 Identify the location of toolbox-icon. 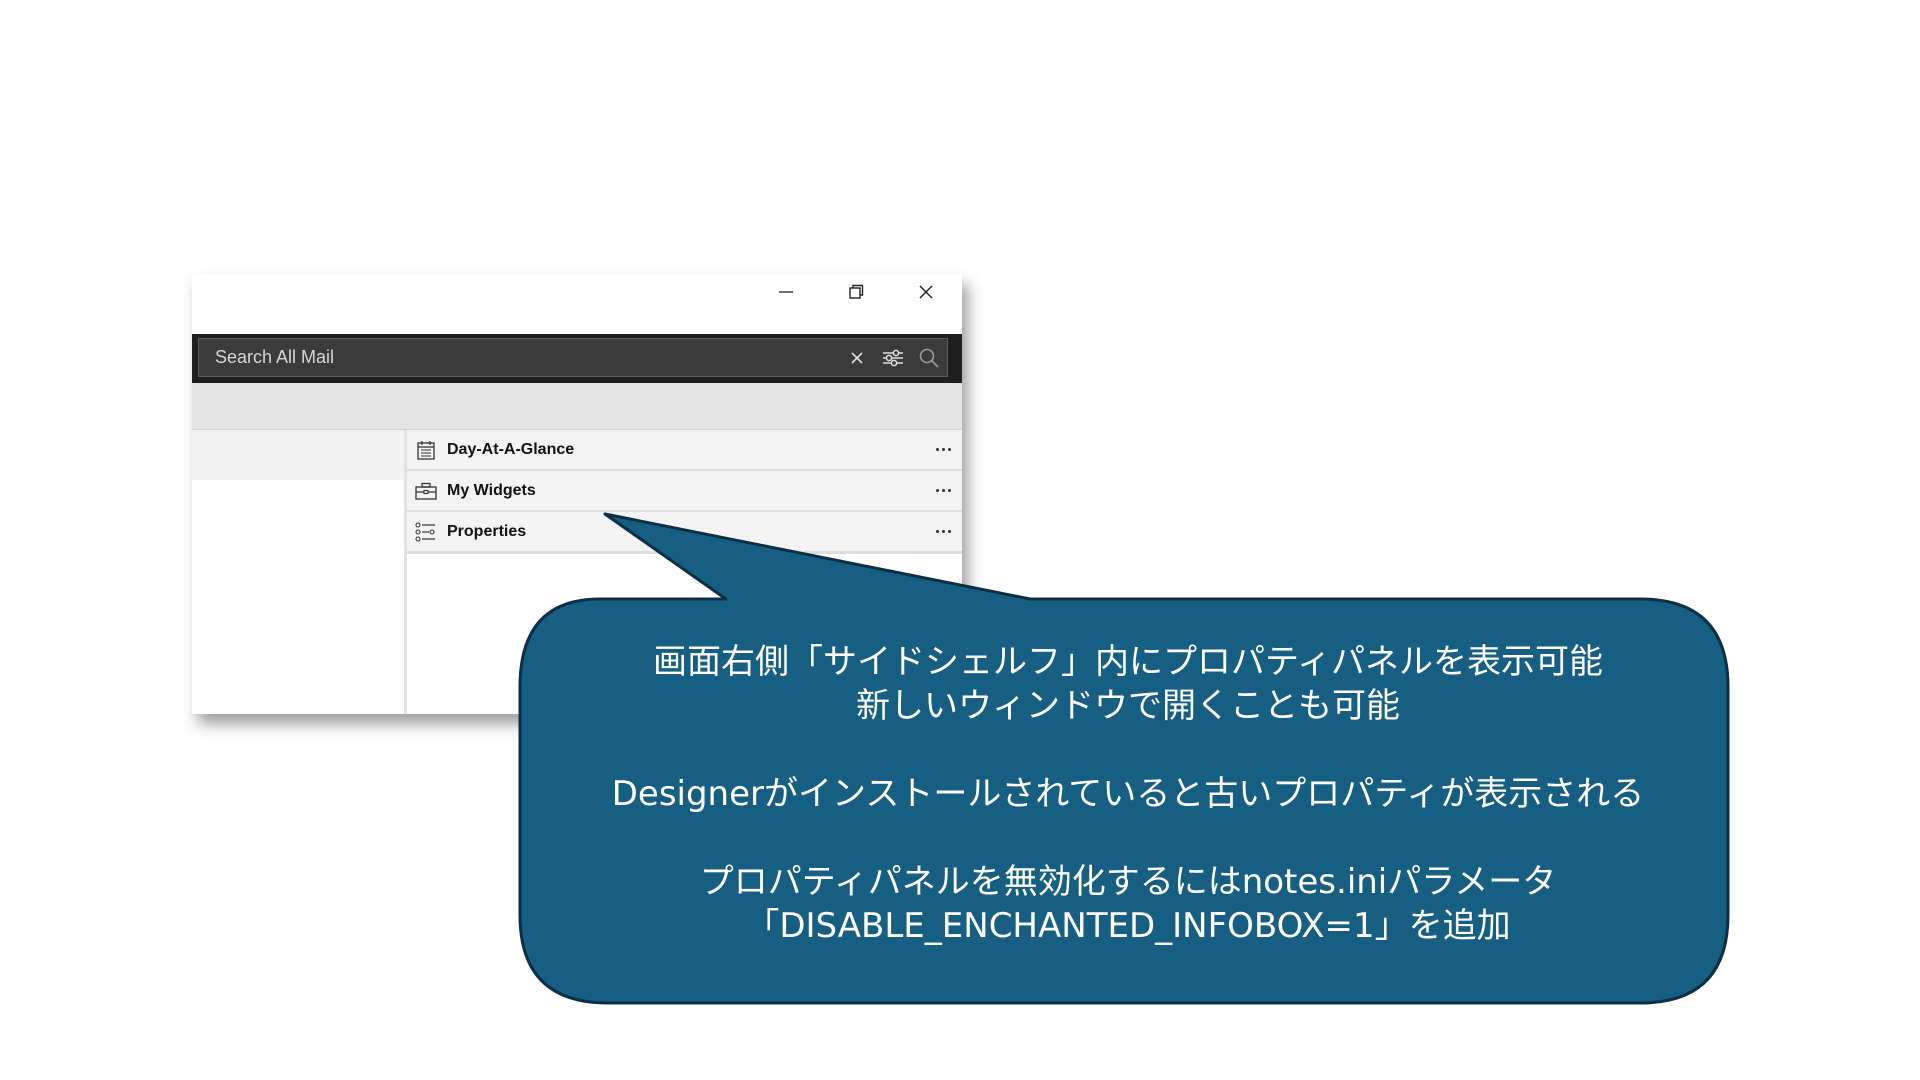
(426, 491).